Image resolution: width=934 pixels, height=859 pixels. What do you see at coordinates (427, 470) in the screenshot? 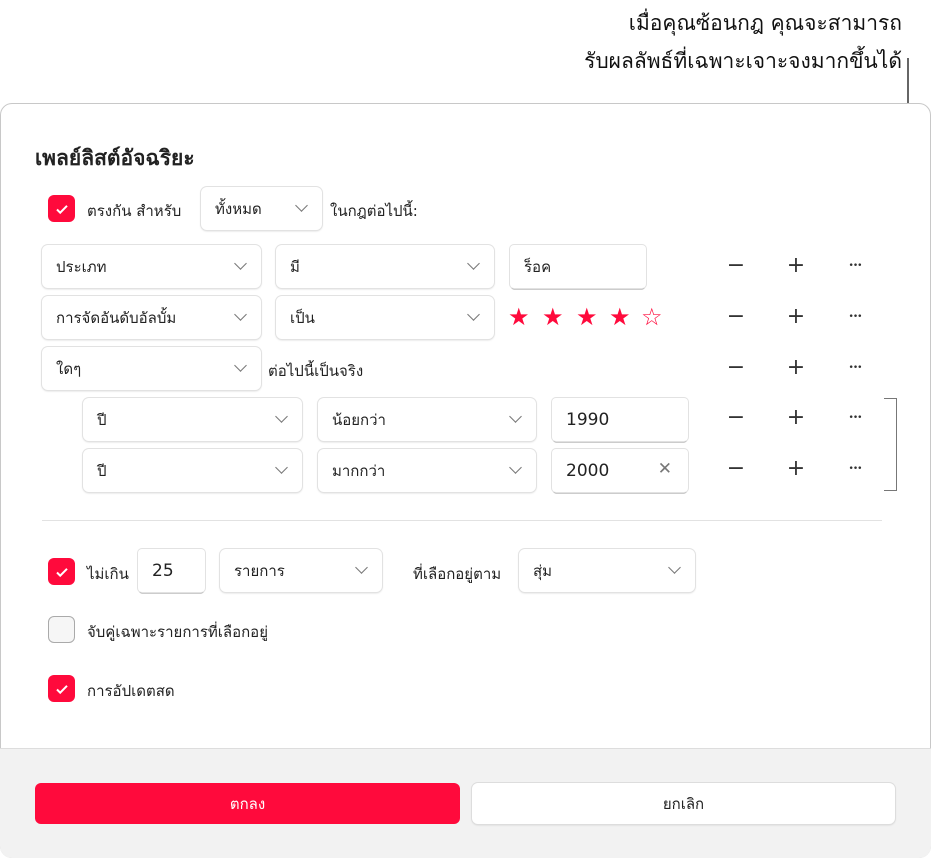
I see `nested-rule-operator-select: มากกว่า` at bounding box center [427, 470].